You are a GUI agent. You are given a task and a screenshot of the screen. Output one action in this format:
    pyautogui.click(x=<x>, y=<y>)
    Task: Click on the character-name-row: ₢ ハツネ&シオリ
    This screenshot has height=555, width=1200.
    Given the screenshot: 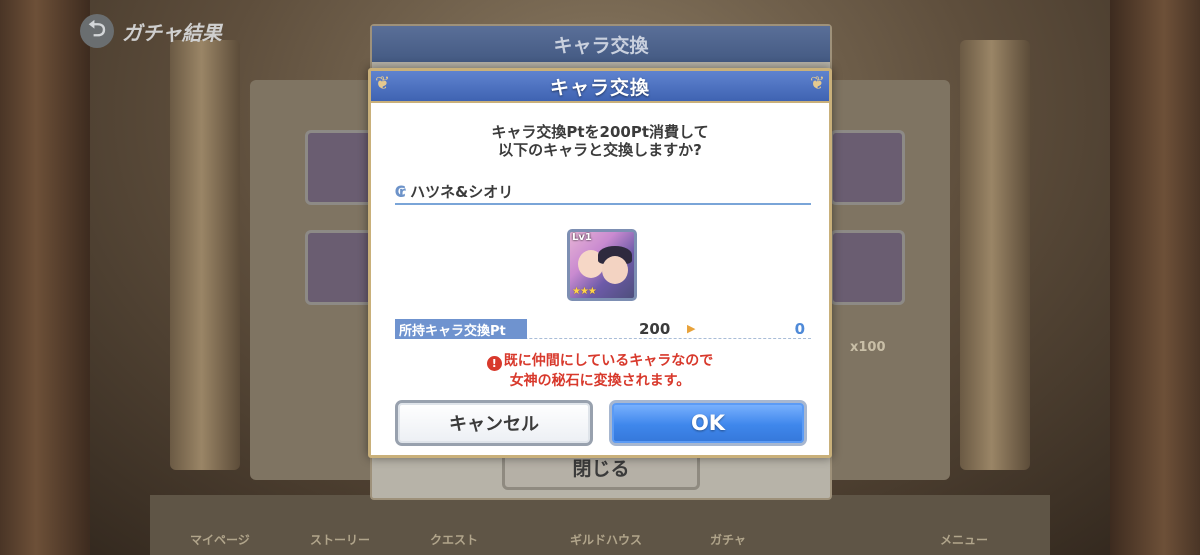 What is the action you would take?
    pyautogui.click(x=603, y=192)
    